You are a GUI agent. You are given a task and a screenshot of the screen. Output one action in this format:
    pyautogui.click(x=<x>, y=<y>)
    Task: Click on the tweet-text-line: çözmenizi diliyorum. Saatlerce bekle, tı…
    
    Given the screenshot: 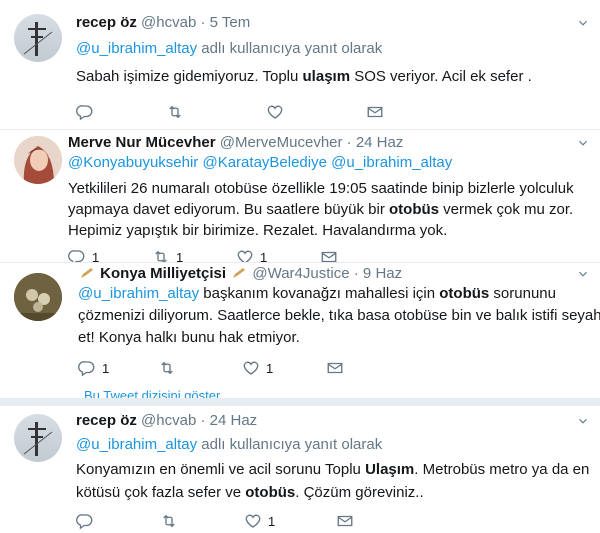 What is the action you would take?
    pyautogui.click(x=339, y=315)
    